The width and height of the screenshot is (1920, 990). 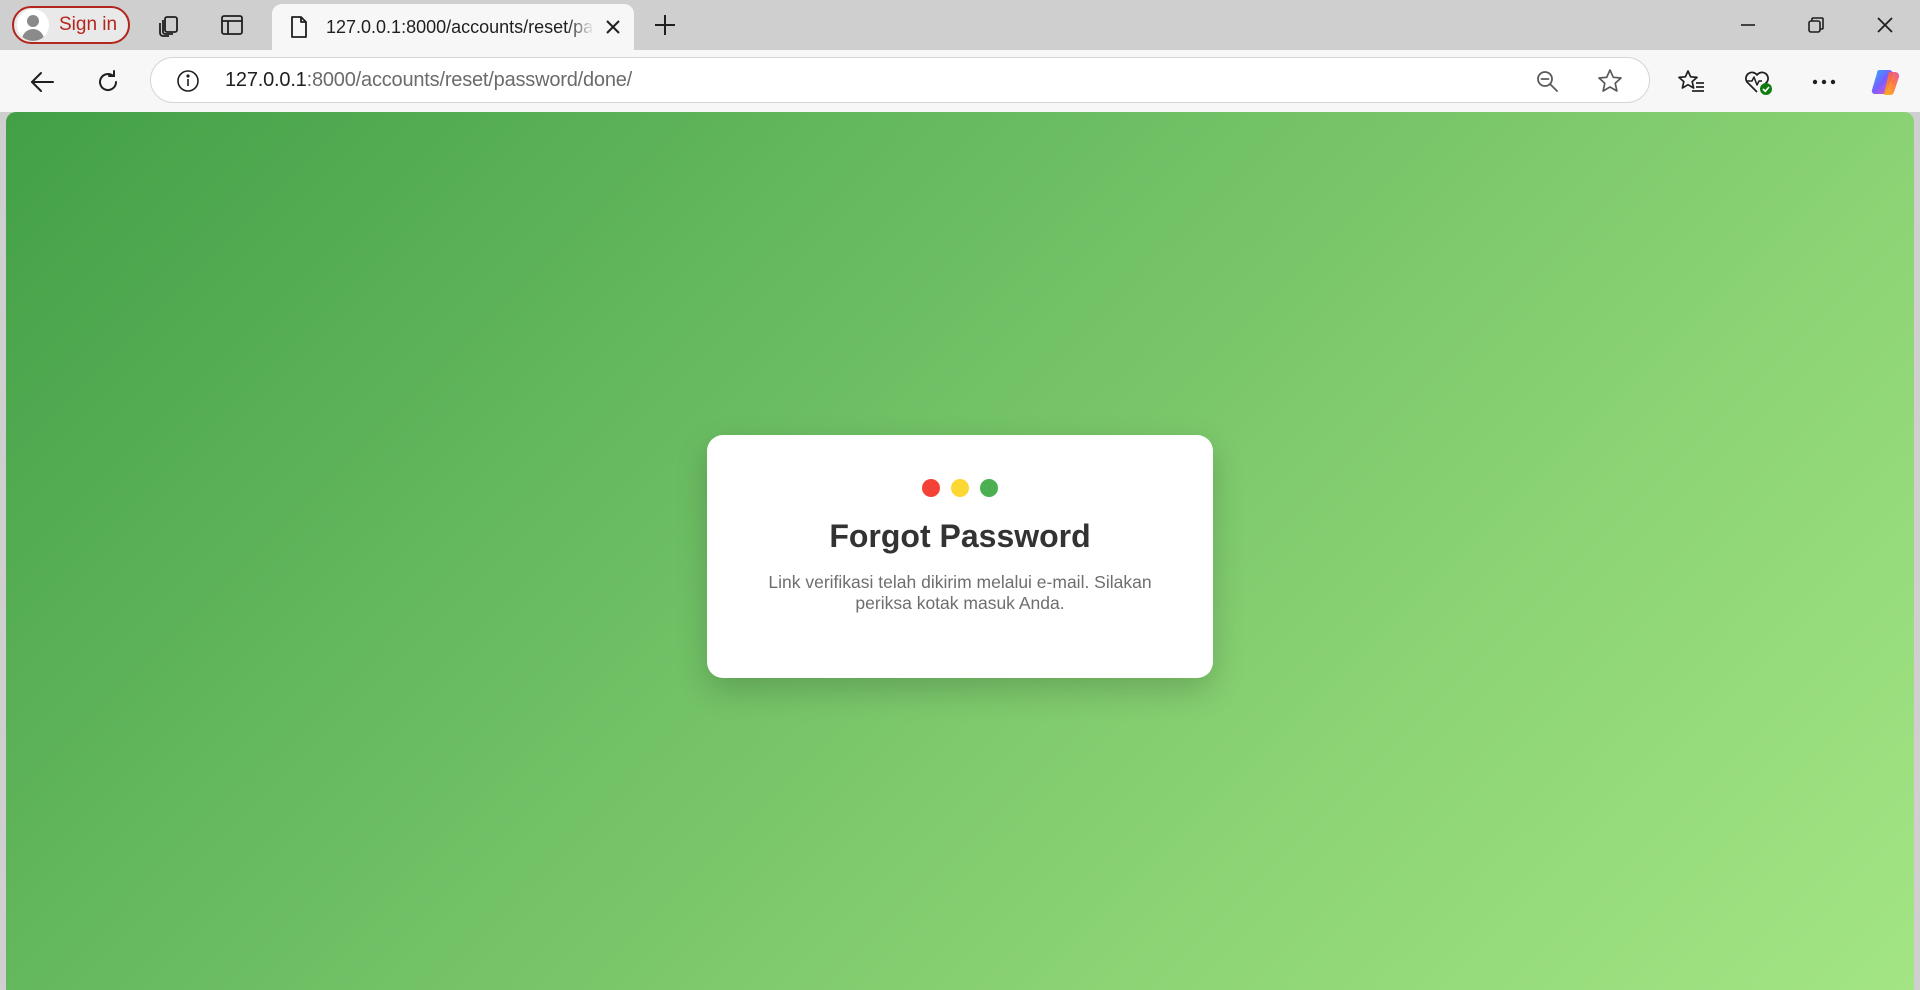 I want to click on yellow-dot, so click(x=960, y=488).